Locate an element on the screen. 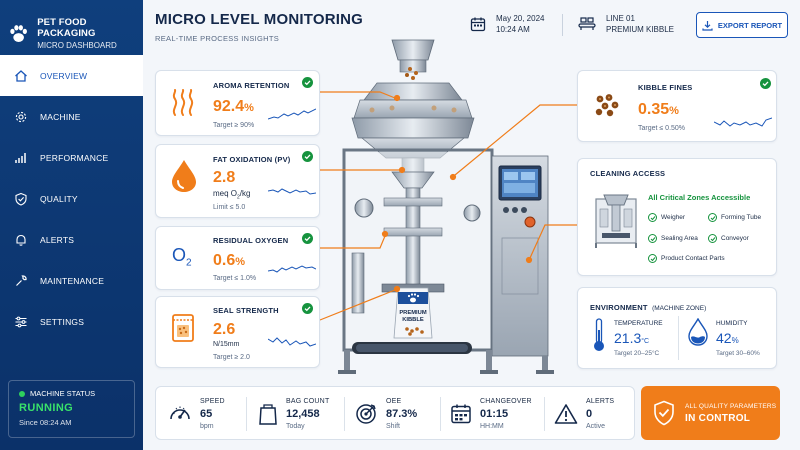 Image resolution: width=800 pixels, height=450 pixels. nav-label: MAINTENANCE is located at coordinates (72, 280).